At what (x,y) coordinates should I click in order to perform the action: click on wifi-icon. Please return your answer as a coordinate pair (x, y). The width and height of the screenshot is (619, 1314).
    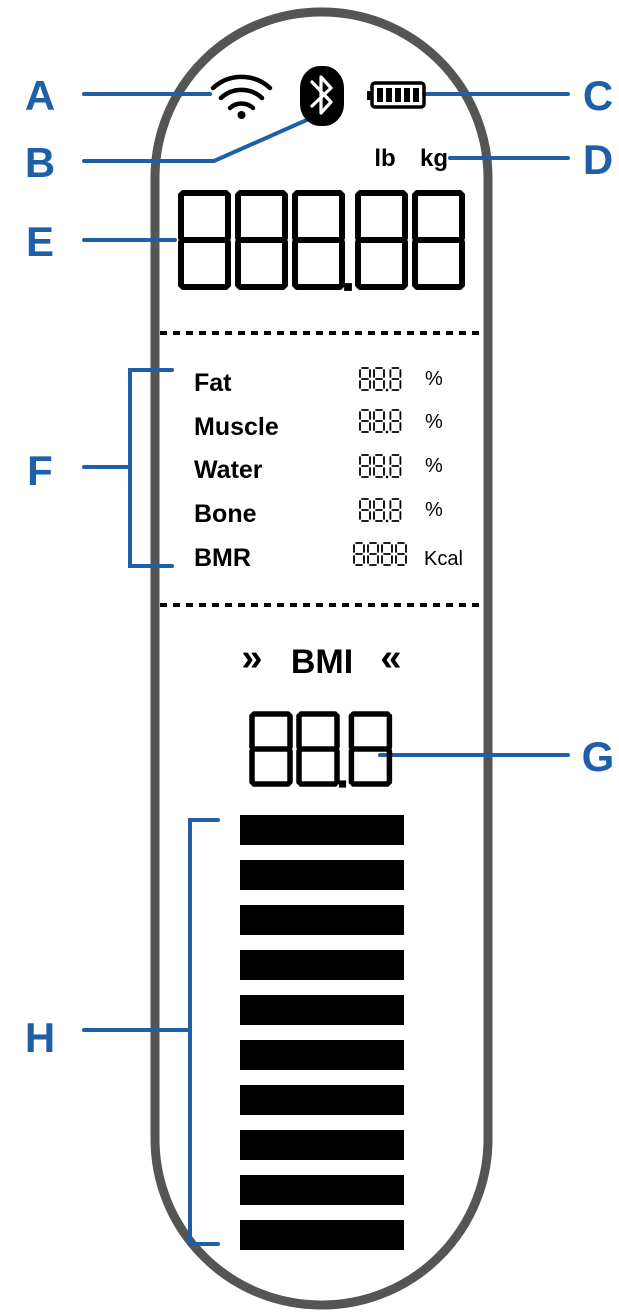
    Looking at the image, I should click on (241, 96).